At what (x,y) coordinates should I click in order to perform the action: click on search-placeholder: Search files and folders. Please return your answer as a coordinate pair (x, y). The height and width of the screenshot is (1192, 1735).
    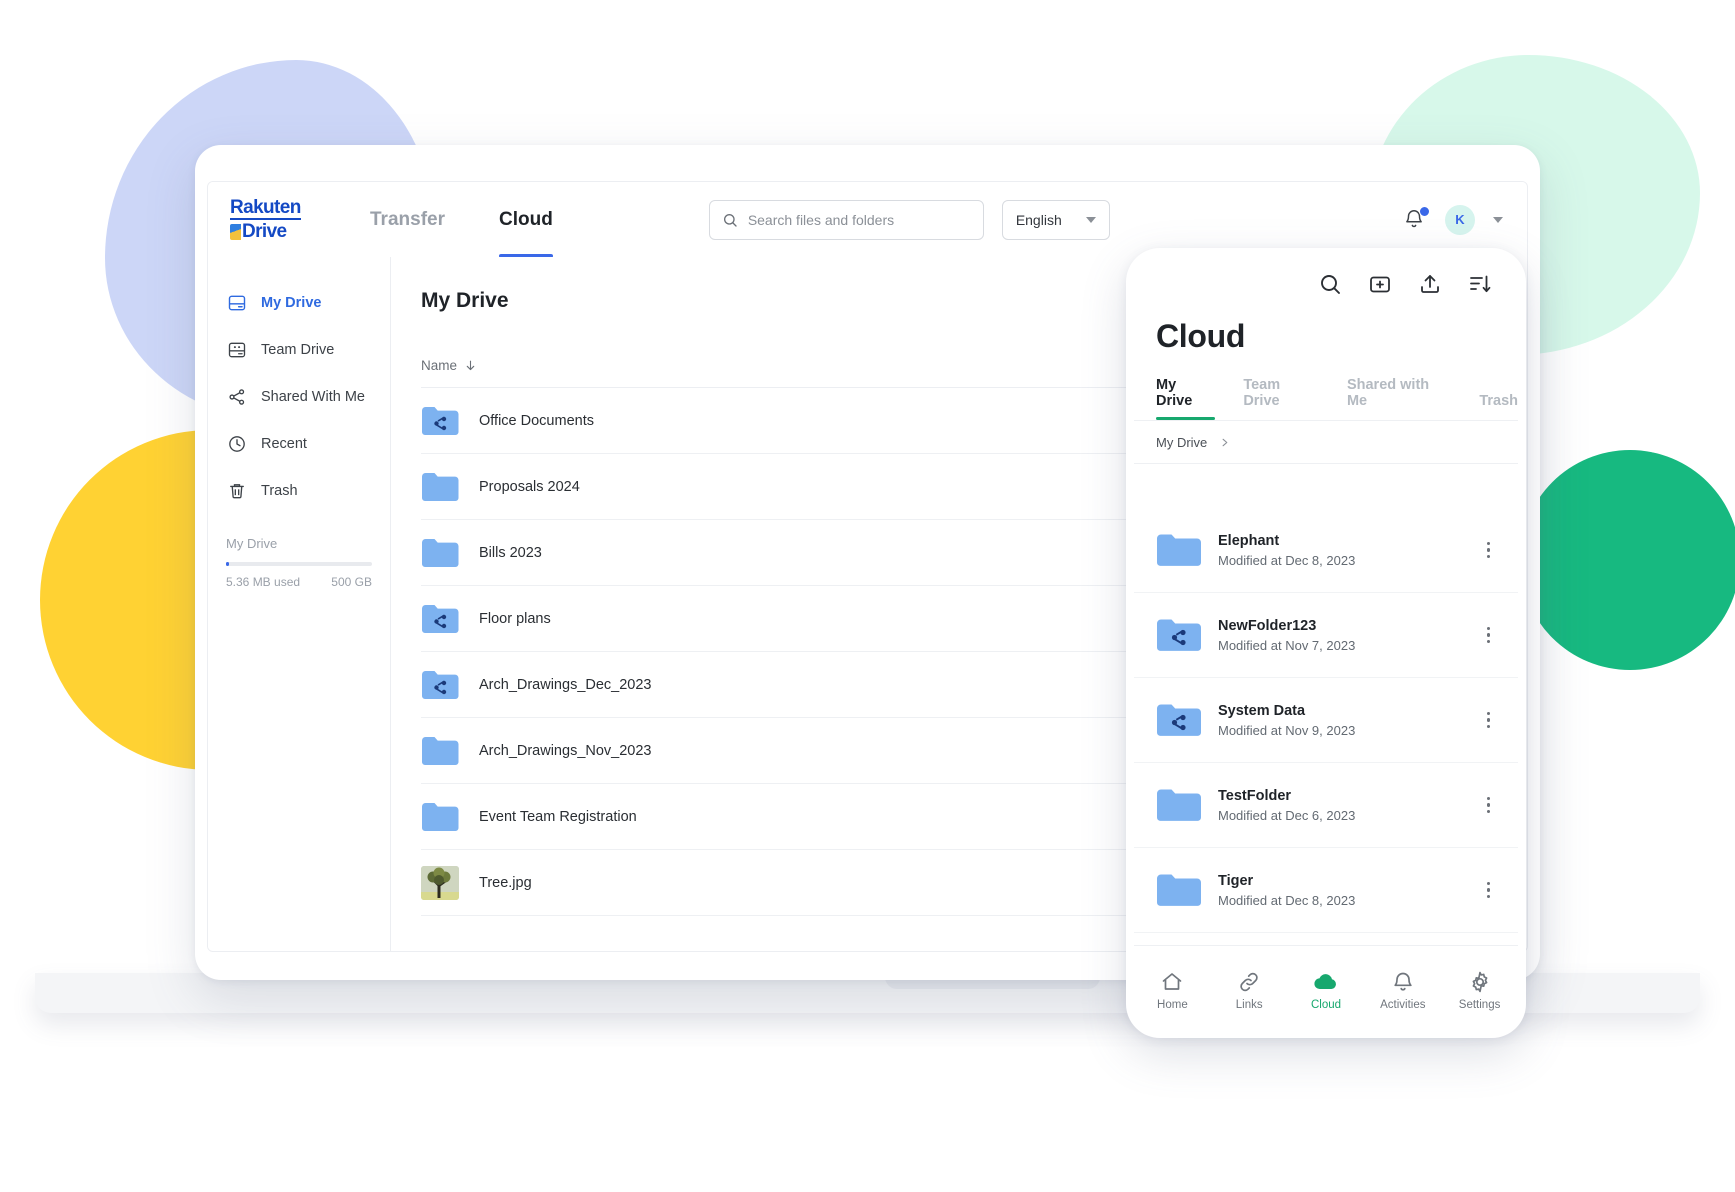
    Looking at the image, I should click on (821, 219).